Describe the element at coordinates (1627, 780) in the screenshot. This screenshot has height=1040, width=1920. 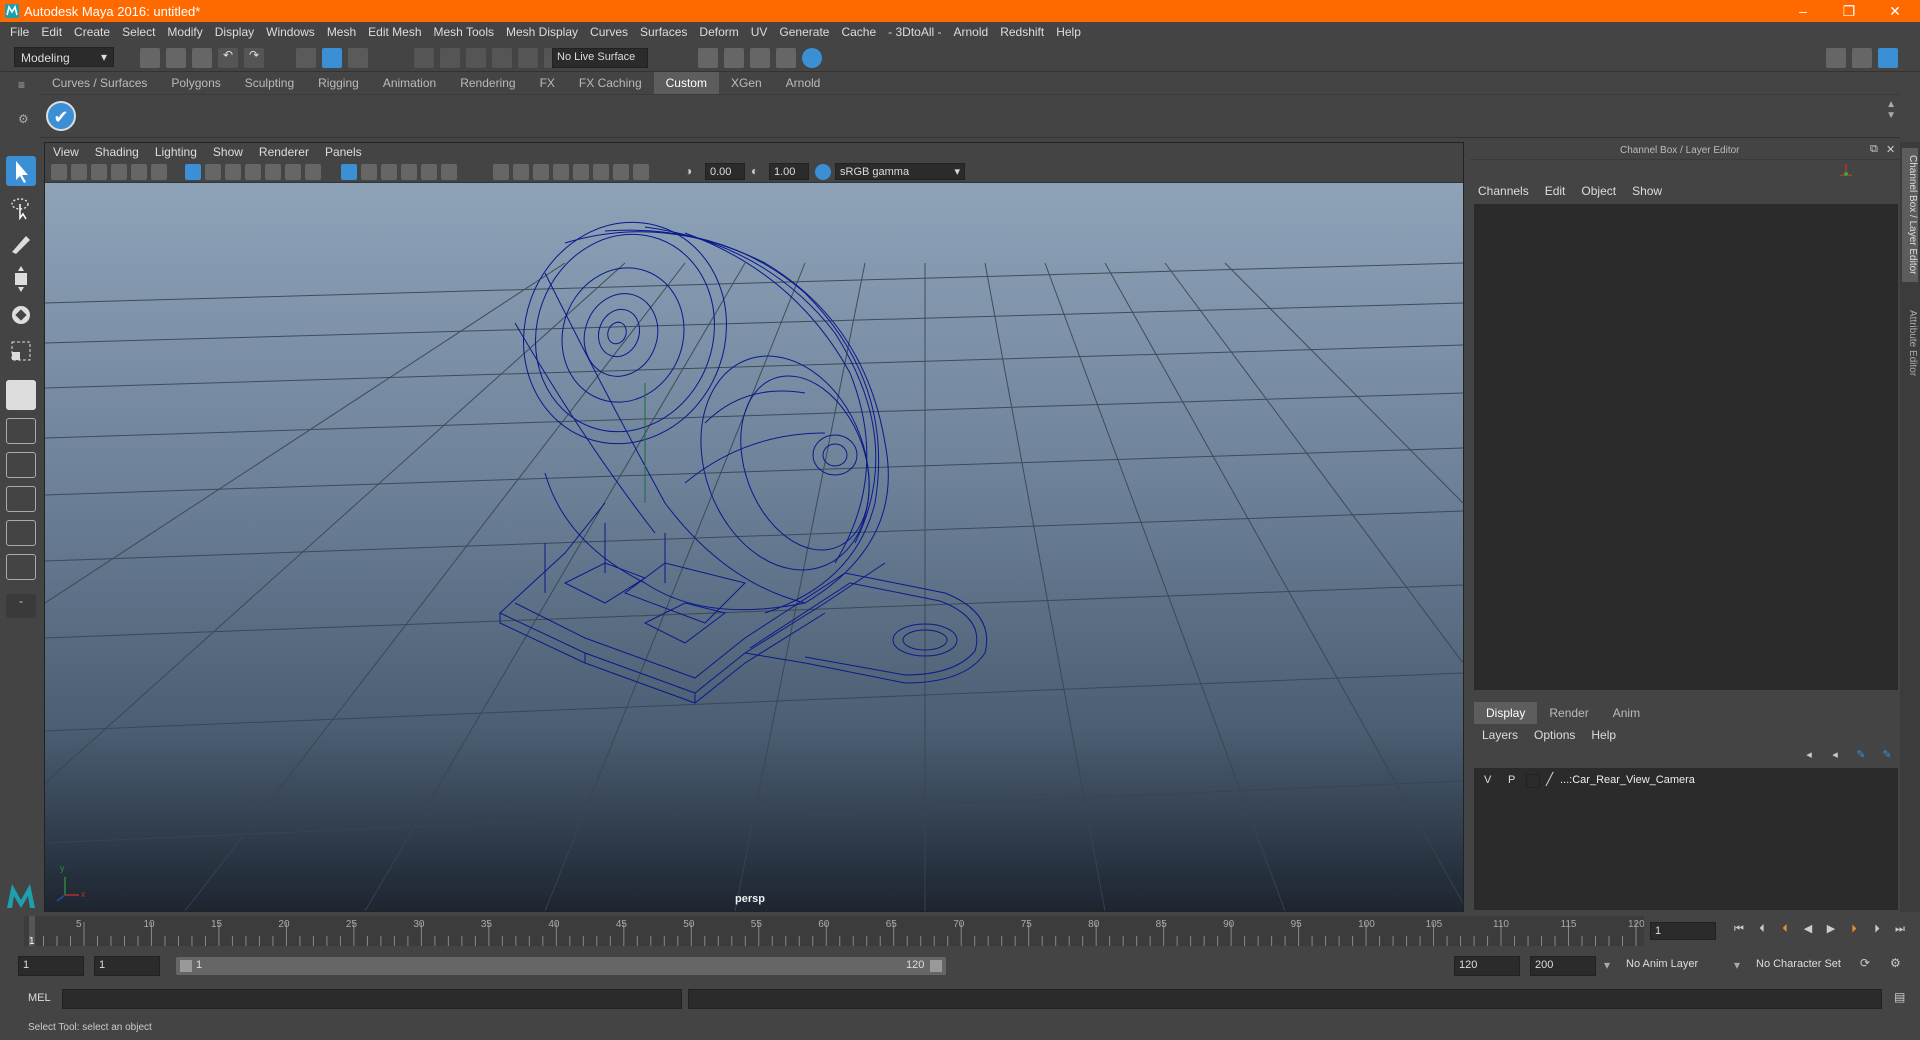
I see `layer-name: ...:Car_Rear_View_Camera` at that location.